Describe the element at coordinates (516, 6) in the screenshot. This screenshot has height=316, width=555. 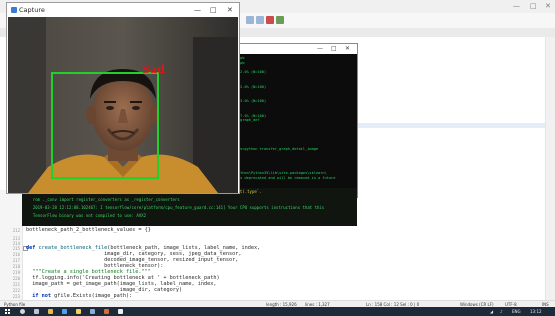
I see `editor-minimize-button: —` at that location.